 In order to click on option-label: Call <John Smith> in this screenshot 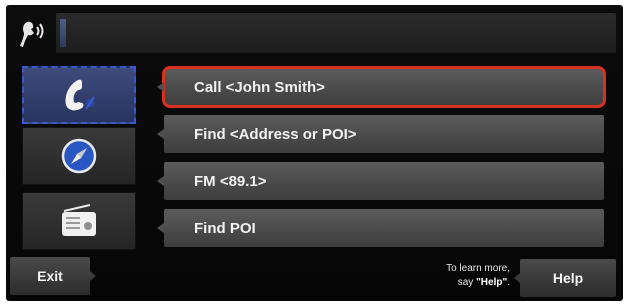, I will do `click(259, 87)`.